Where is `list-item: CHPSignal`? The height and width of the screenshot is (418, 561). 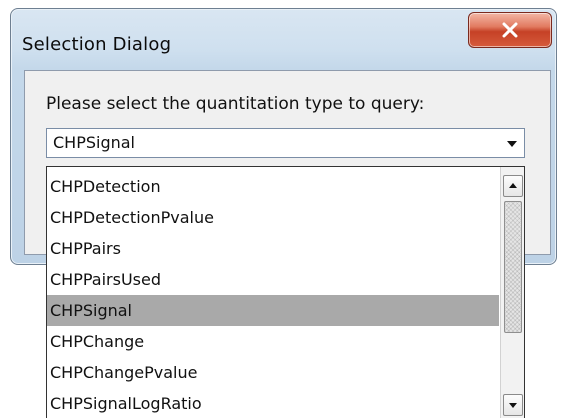
list-item: CHPSignal is located at coordinates (273, 310).